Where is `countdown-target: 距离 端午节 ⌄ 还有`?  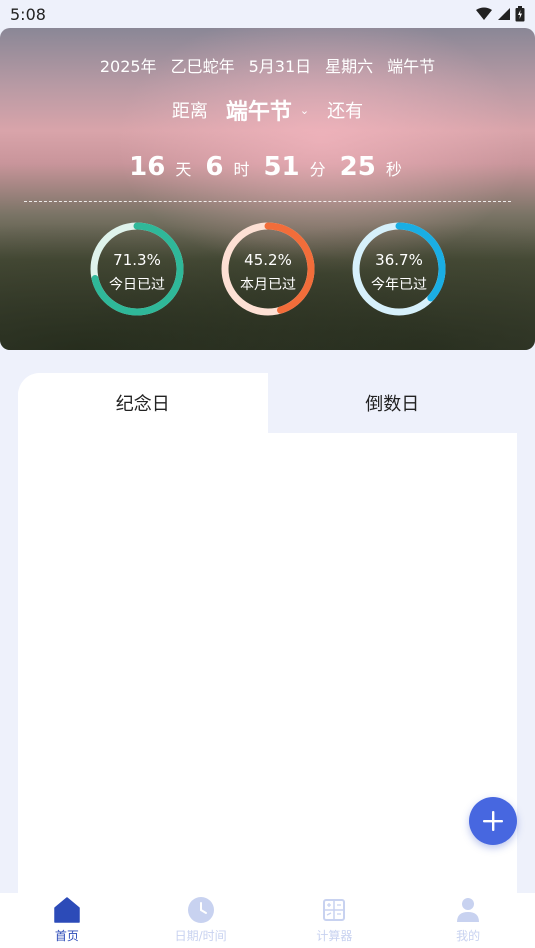 countdown-target: 距离 端午节 ⌄ 还有 is located at coordinates (267, 110).